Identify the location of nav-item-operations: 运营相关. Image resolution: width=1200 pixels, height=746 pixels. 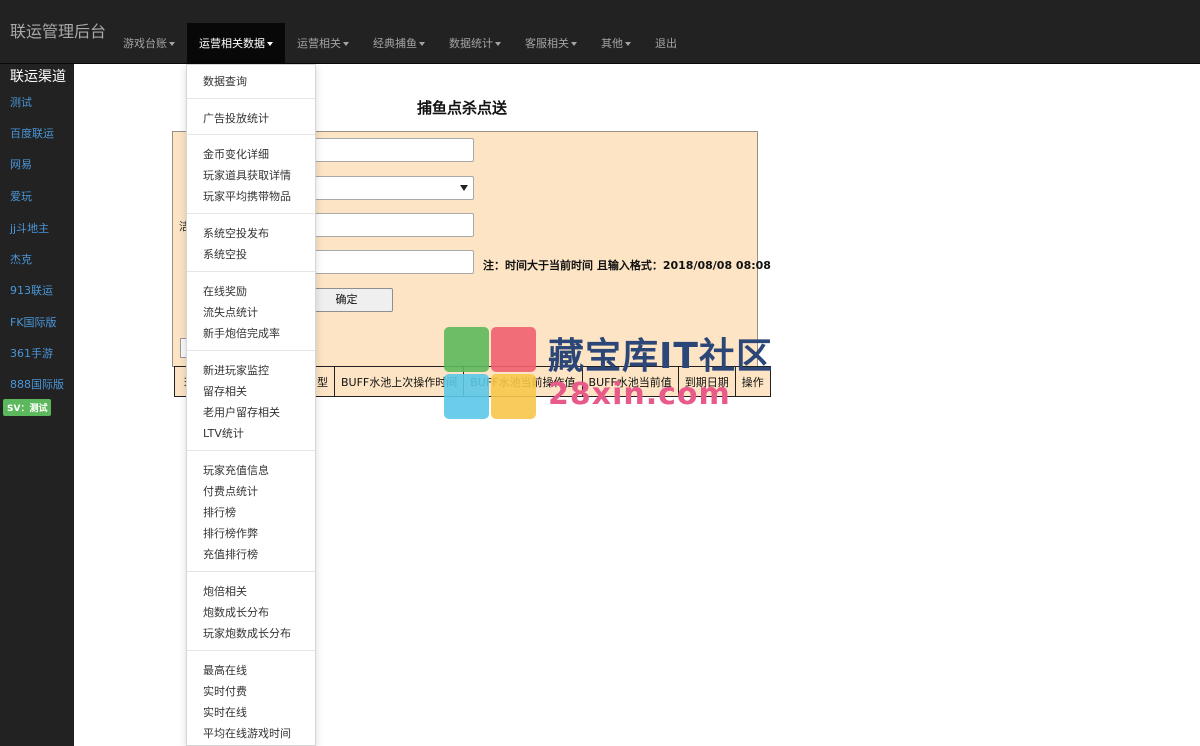
(323, 43).